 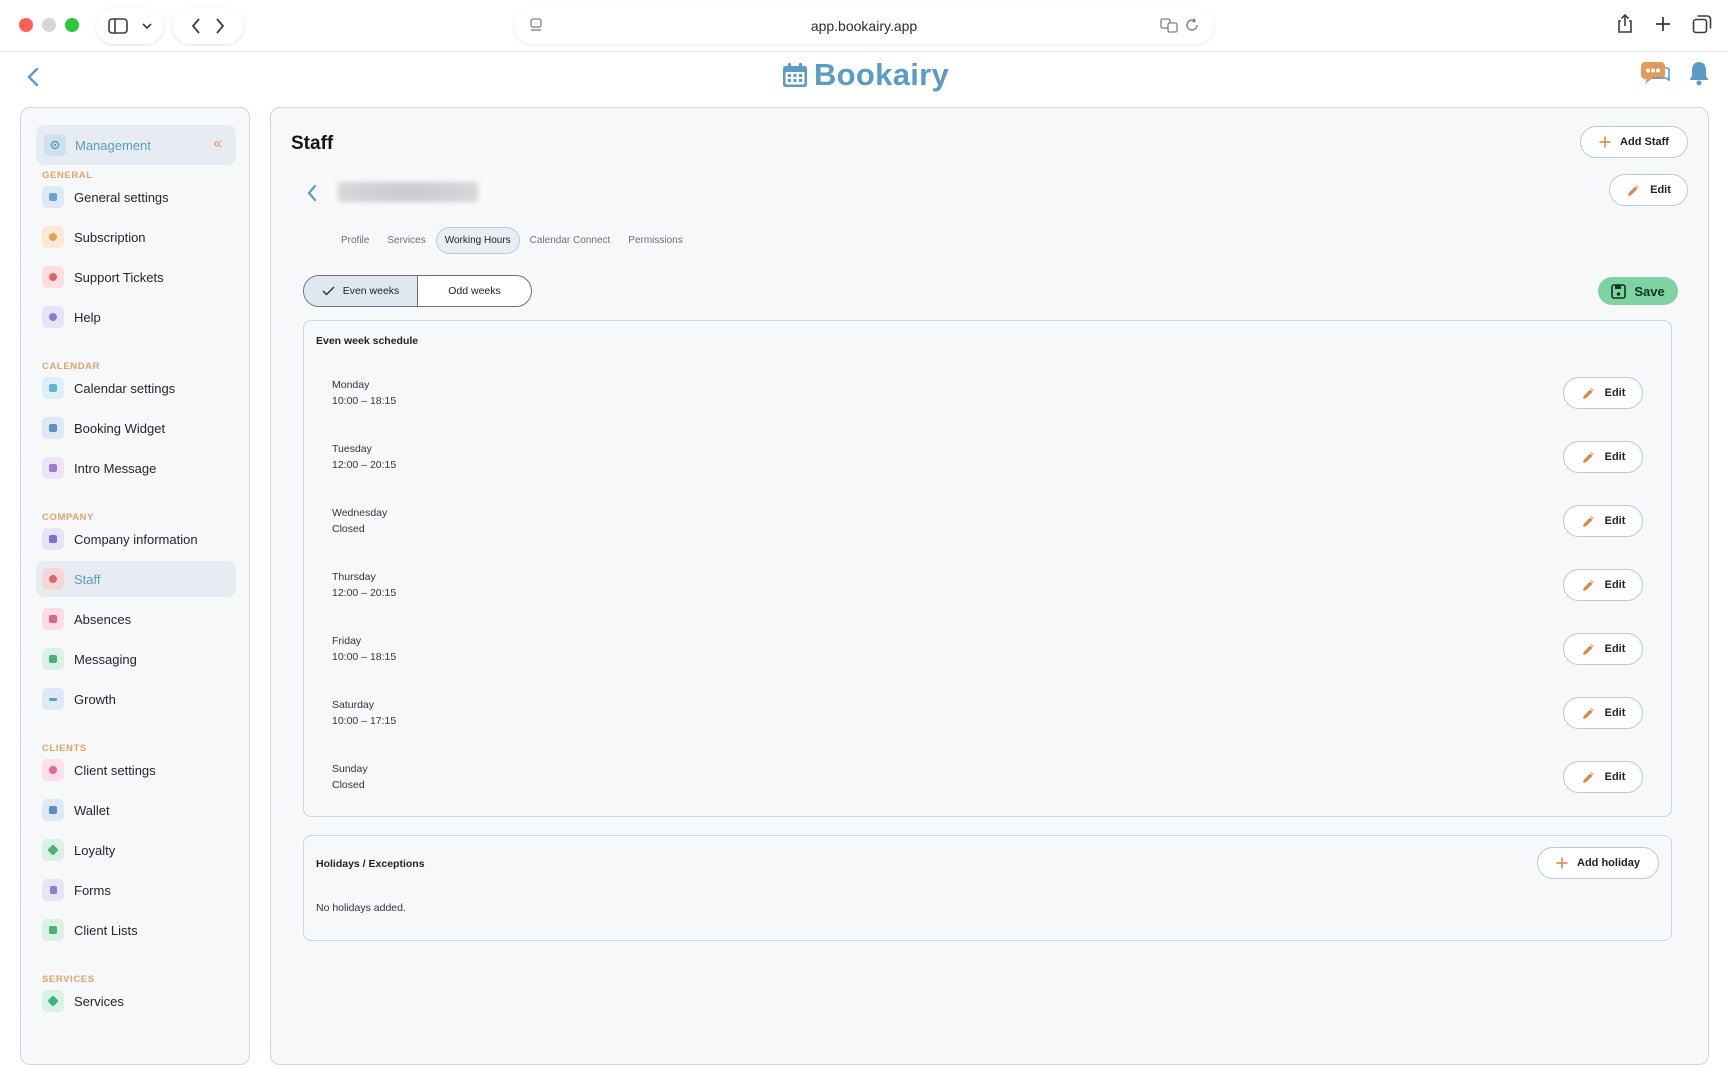 I want to click on holidays-empty-text: No holidays added., so click(x=361, y=908).